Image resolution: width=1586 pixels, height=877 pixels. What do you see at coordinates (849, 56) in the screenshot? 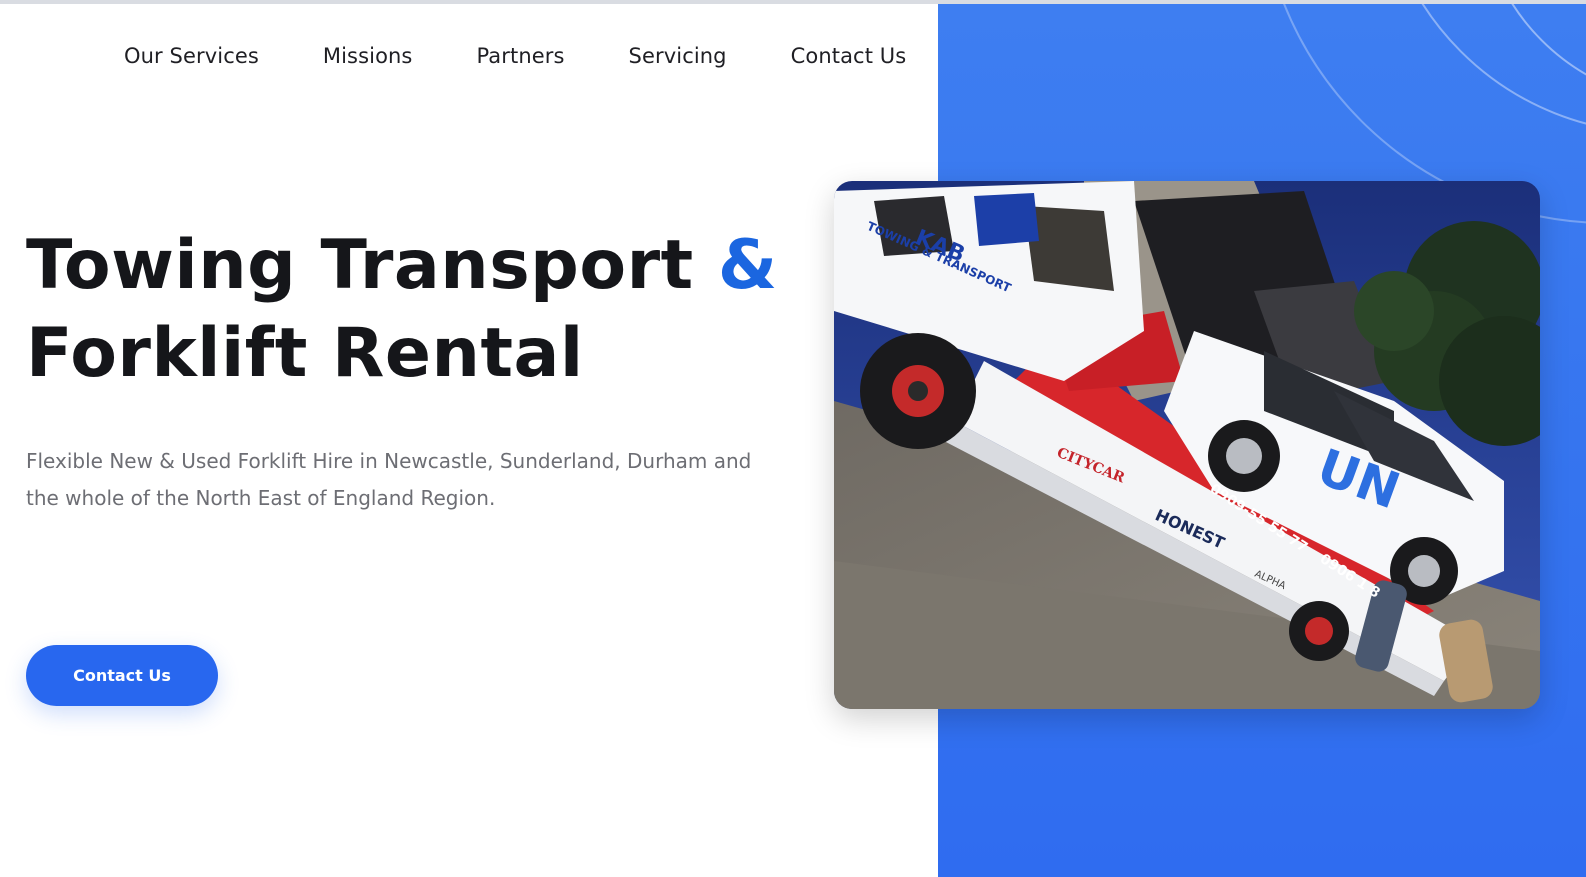
I see `nav-contact-us: Contact Us` at bounding box center [849, 56].